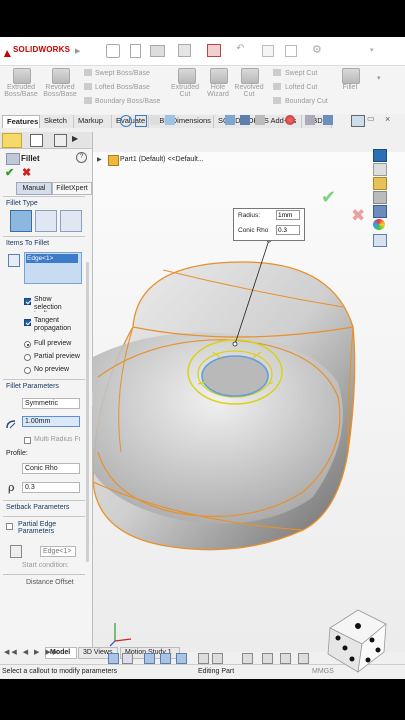 This screenshot has height=720, width=405. Describe the element at coordinates (88, 72) in the screenshot. I see `swept-boss-icon` at that location.